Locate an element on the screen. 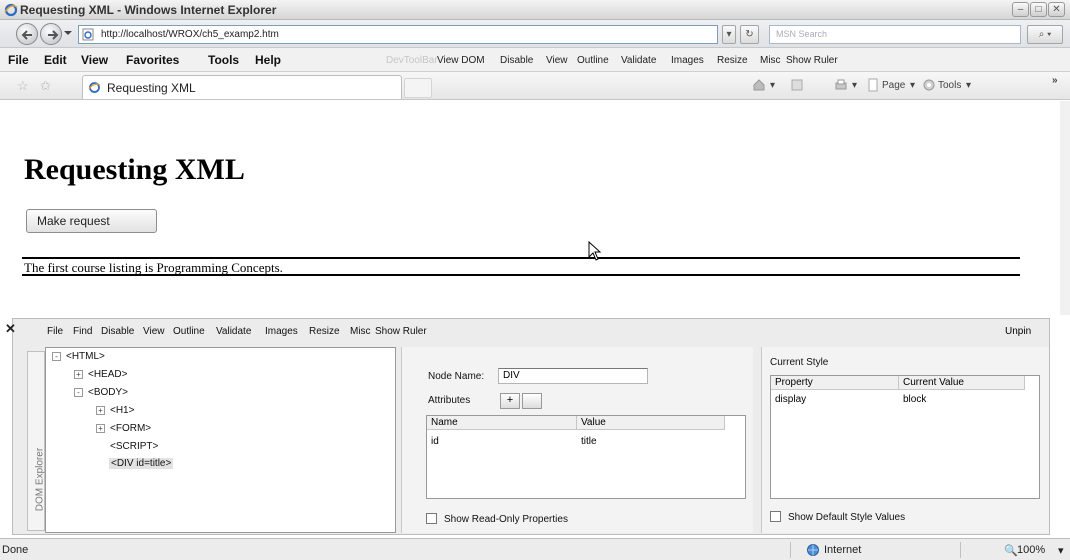 This screenshot has height=560, width=1070. tree-node-html: <HTML> is located at coordinates (85, 356).